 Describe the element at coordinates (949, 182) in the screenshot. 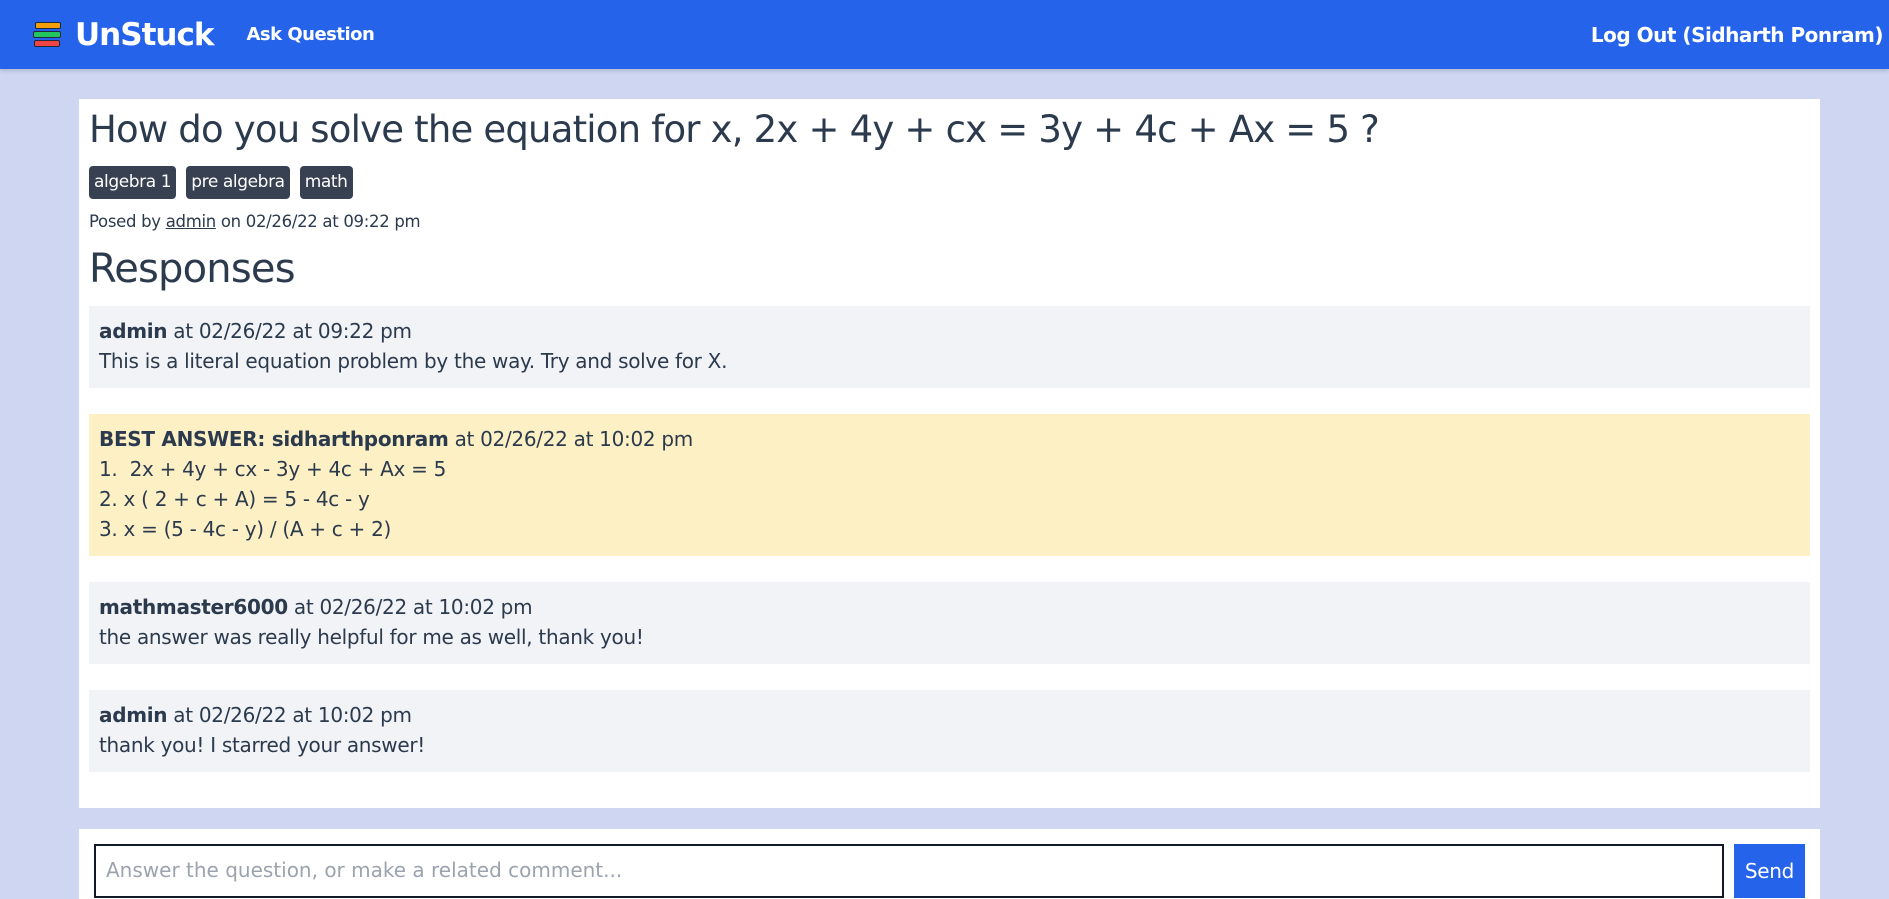

I see `tag-list: algebra 1 pre algebra math` at that location.